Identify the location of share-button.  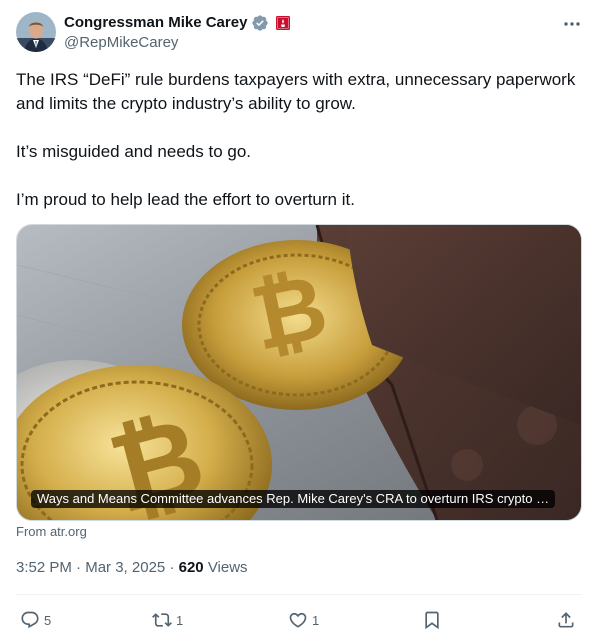
(566, 620).